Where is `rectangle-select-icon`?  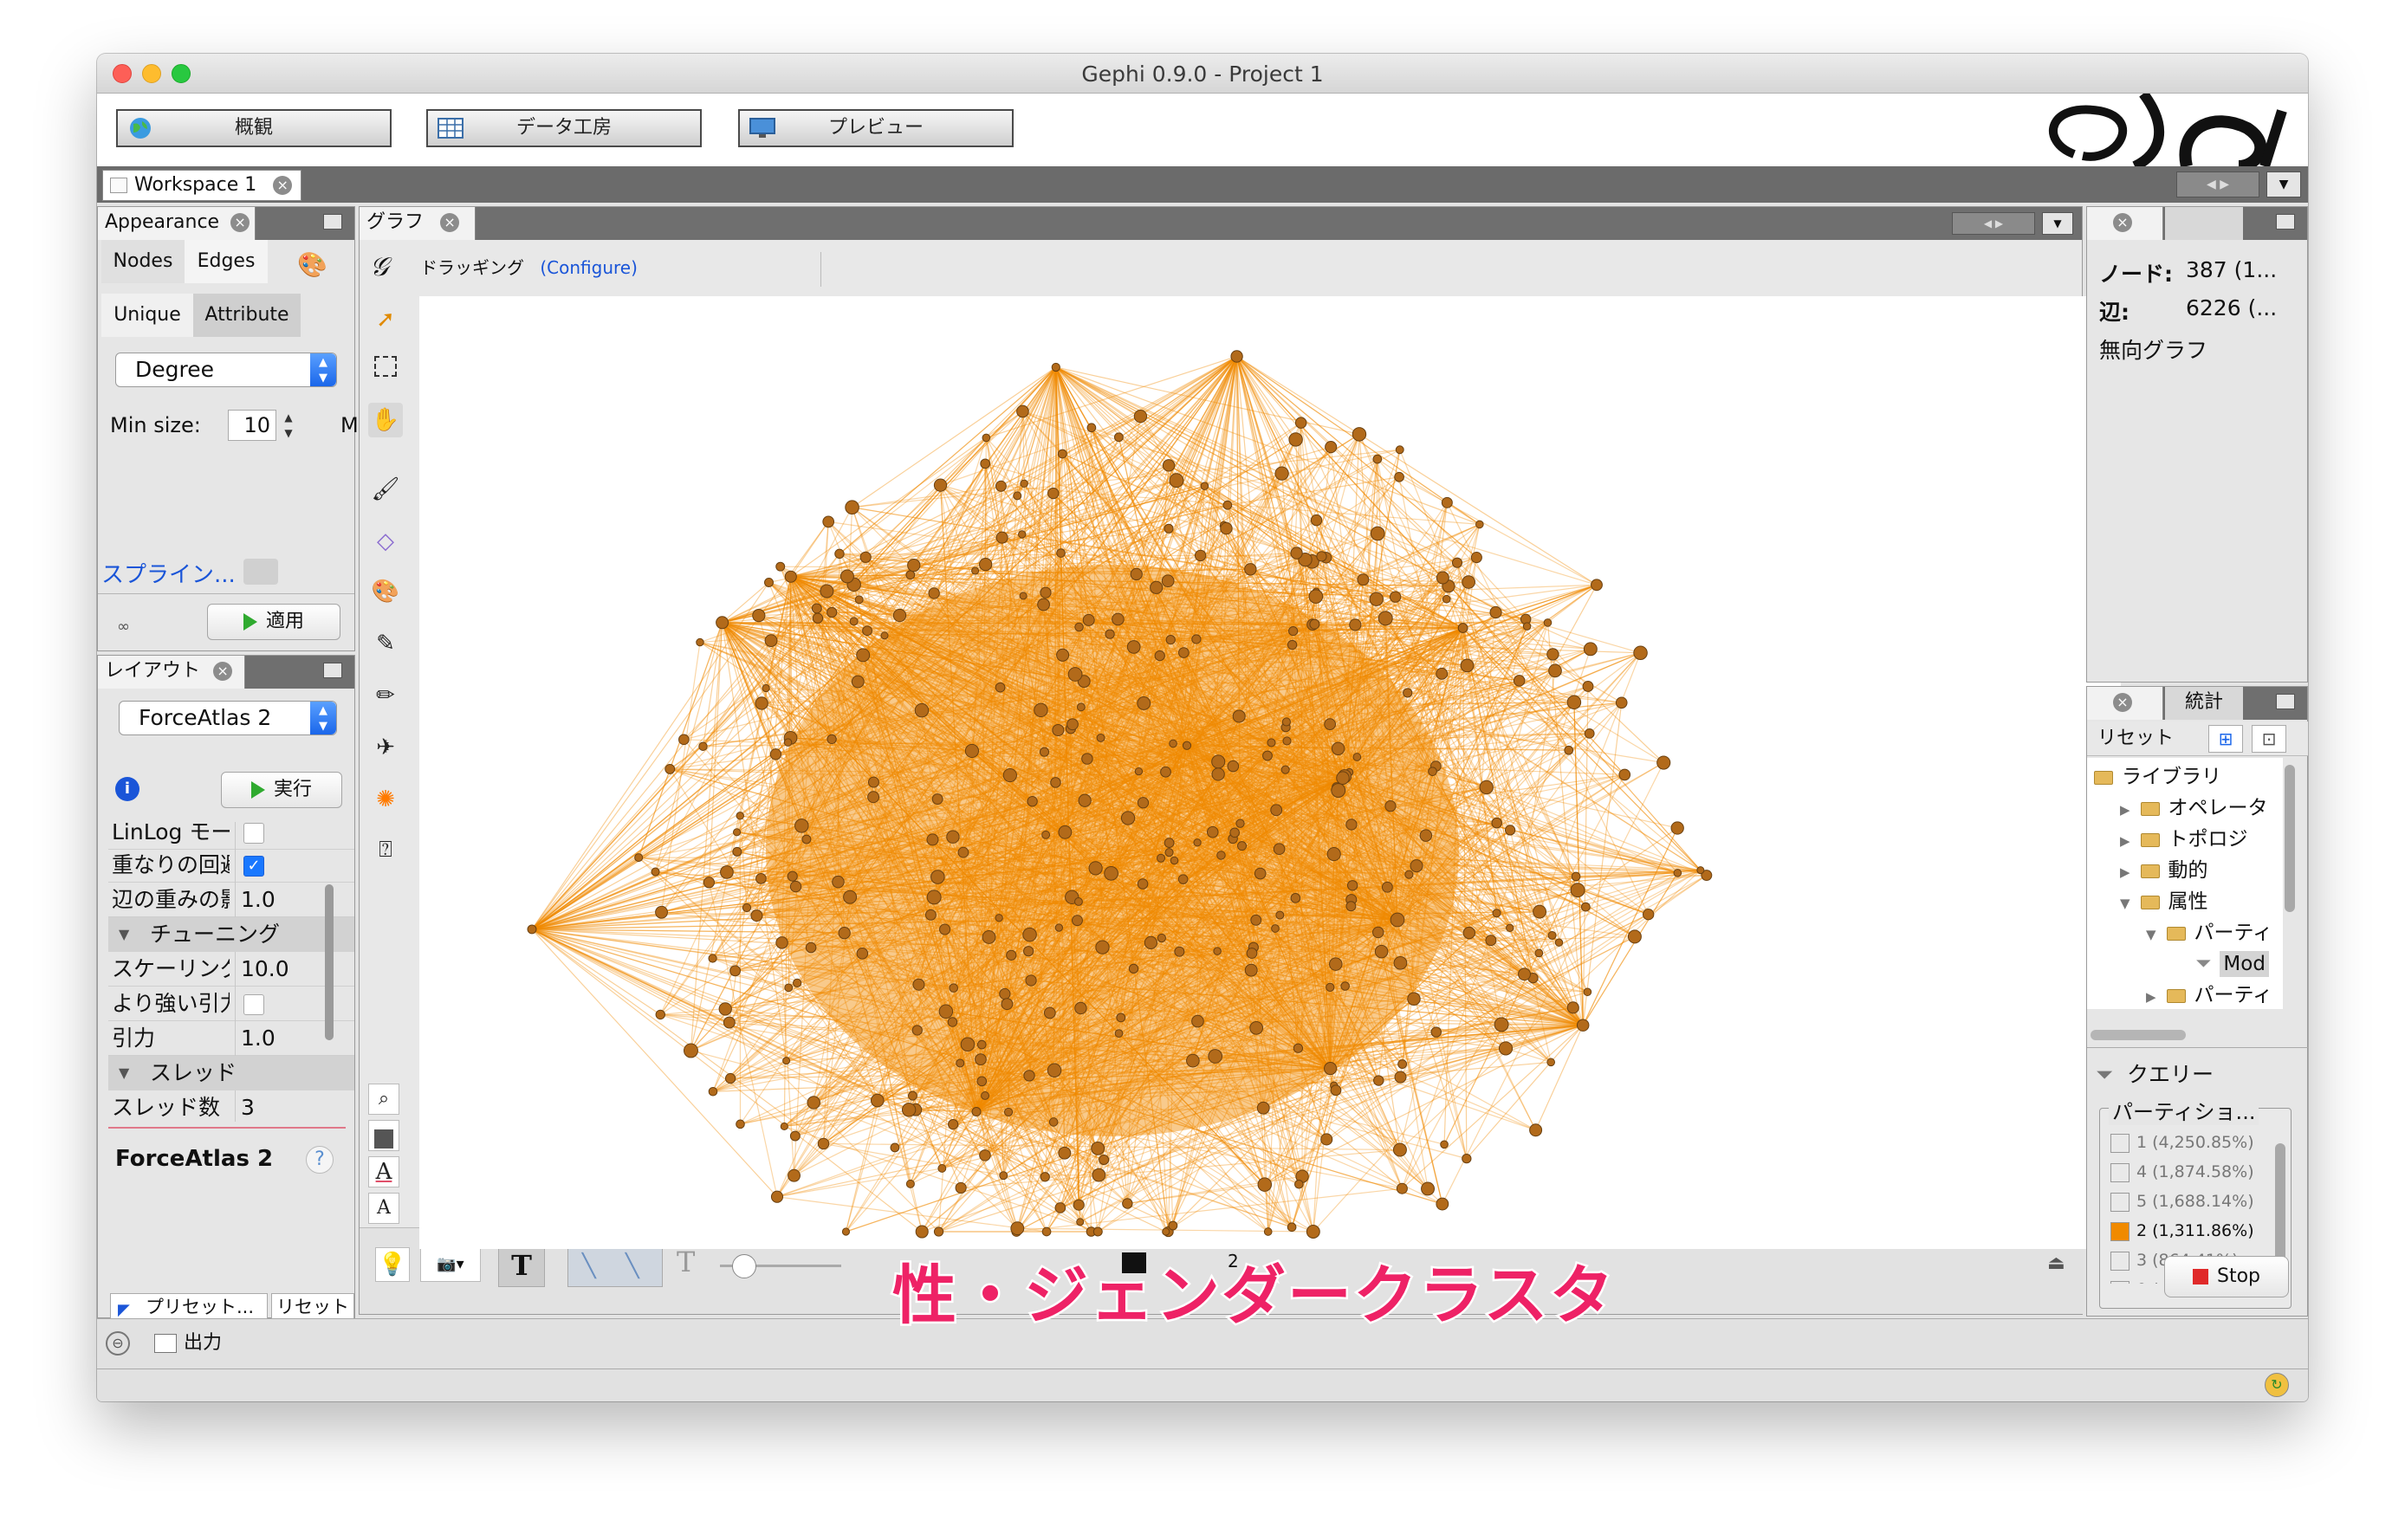 rectangle-select-icon is located at coordinates (385, 370).